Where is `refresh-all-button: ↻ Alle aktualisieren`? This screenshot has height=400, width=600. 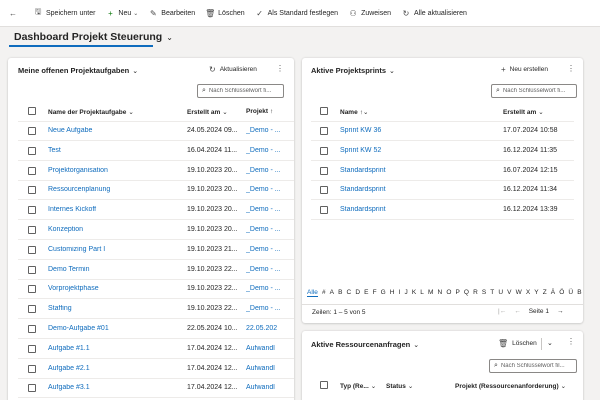 refresh-all-button: ↻ Alle aktualisieren is located at coordinates (434, 13).